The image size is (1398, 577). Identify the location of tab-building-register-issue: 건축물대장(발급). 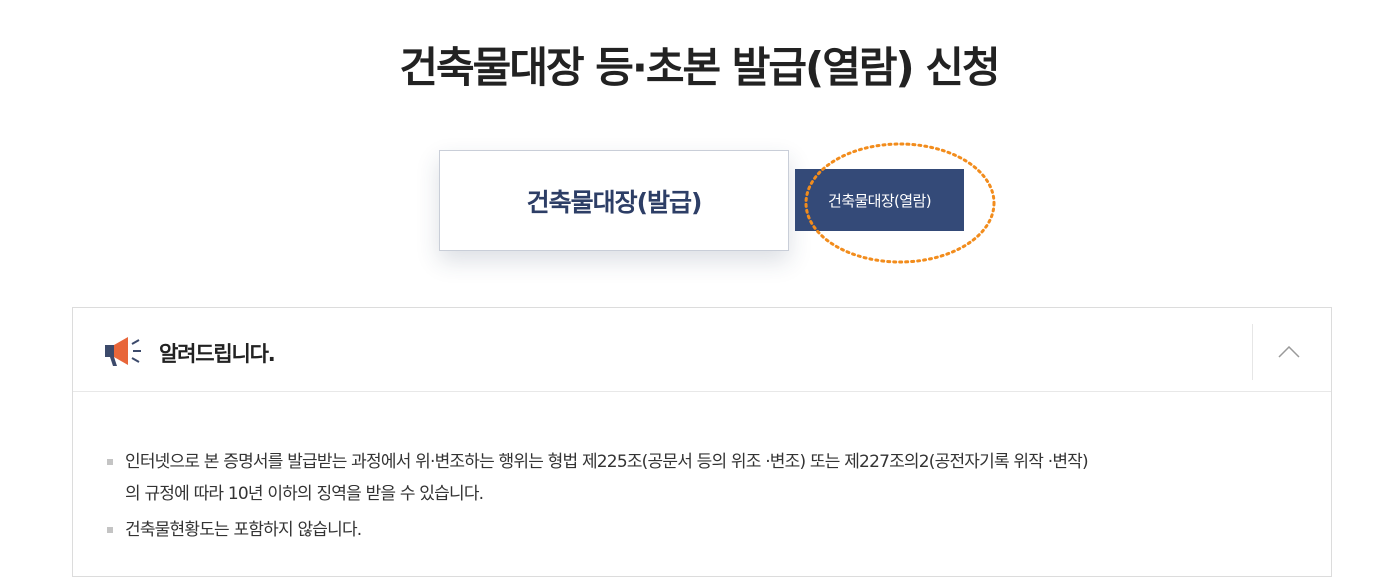
(614, 200).